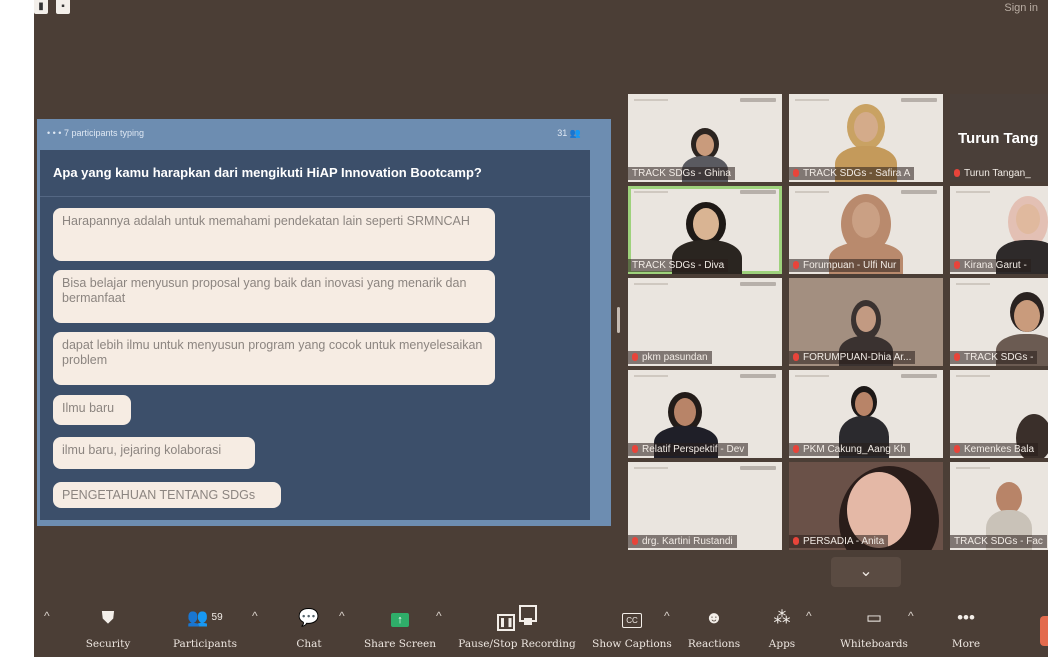  Describe the element at coordinates (705, 414) in the screenshot. I see `video-tile: Relatif Perspektif - Dev` at that location.